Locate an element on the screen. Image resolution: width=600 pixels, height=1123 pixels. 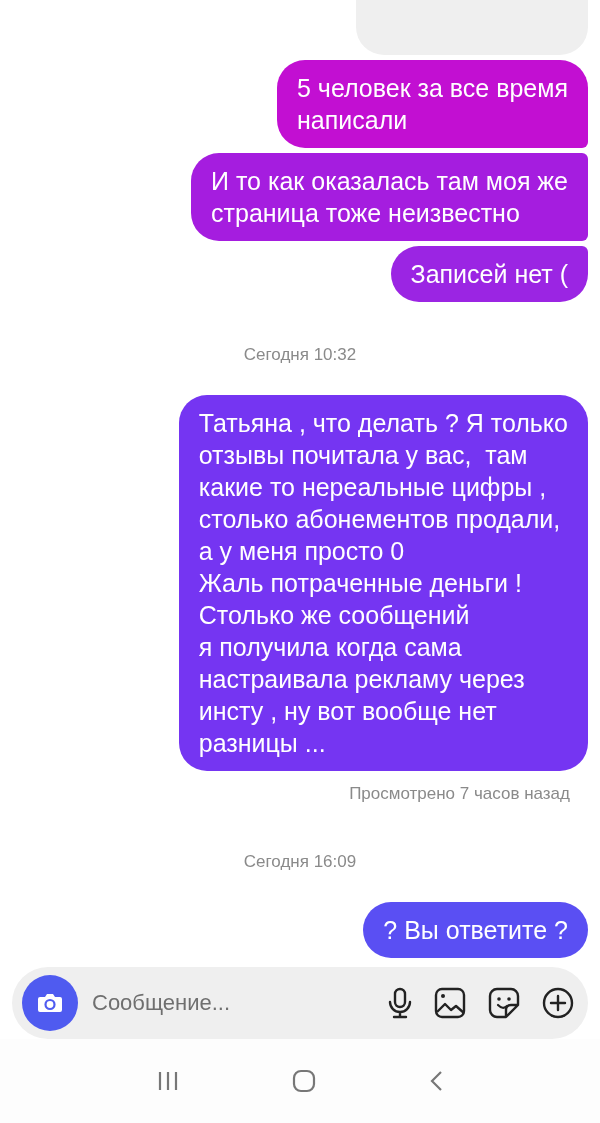
sent-message: 5 человек за все время написали is located at coordinates (432, 104).